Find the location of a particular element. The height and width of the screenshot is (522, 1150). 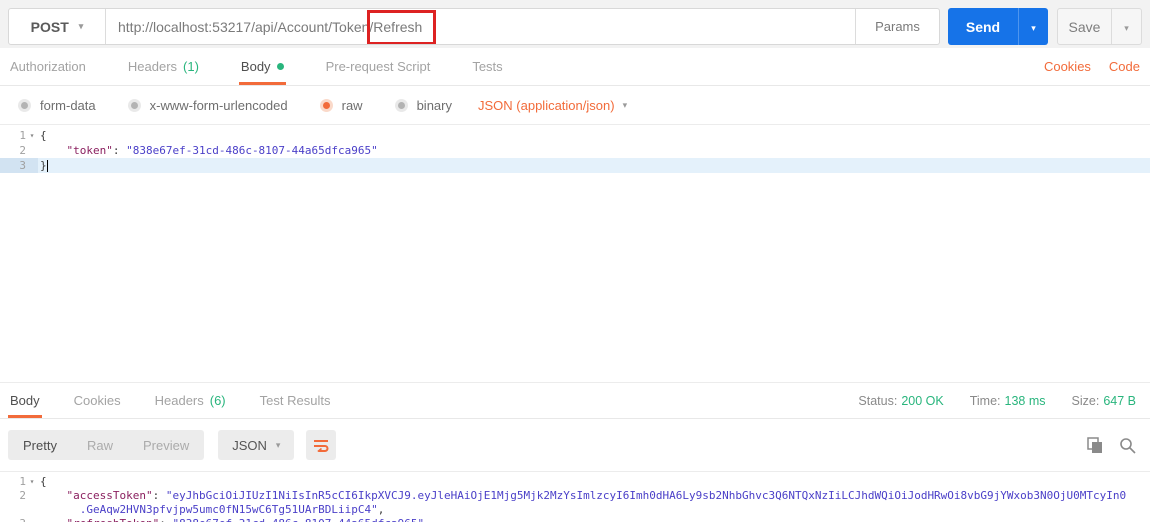

meta-value: 647 B is located at coordinates (1119, 400).